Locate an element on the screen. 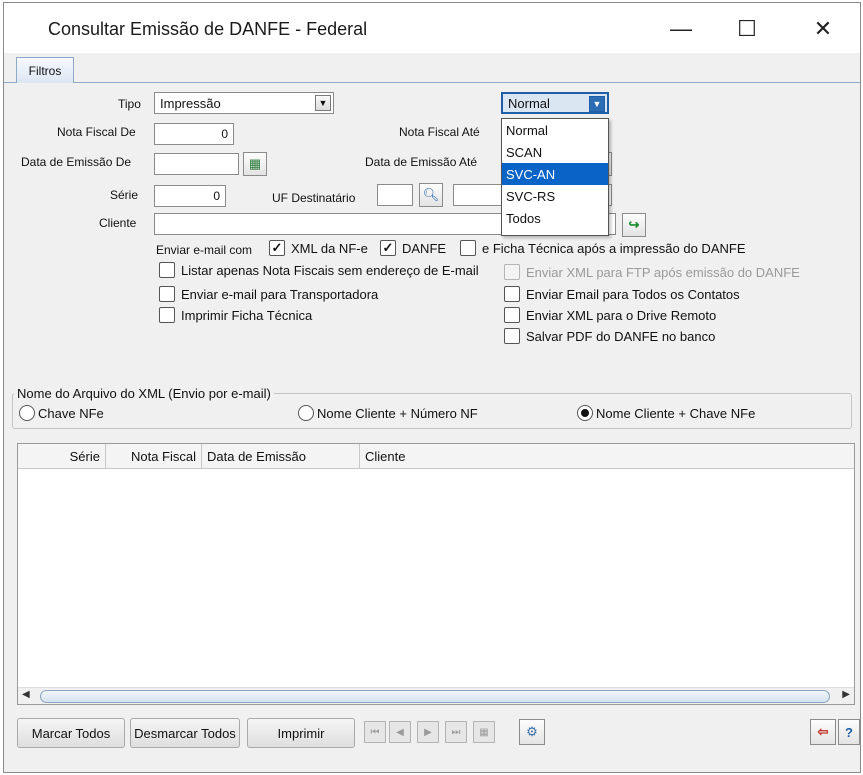 The height and width of the screenshot is (775, 863). imprimir-button: Imprimir is located at coordinates (301, 733).